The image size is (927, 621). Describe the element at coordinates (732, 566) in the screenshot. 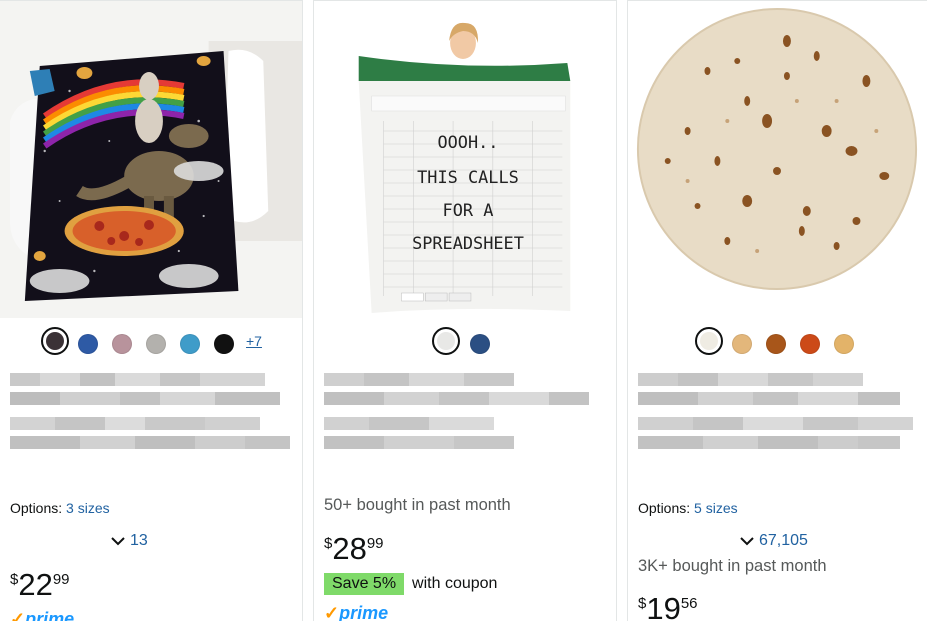

I see `bought-count: 3K+ bought in past month` at that location.